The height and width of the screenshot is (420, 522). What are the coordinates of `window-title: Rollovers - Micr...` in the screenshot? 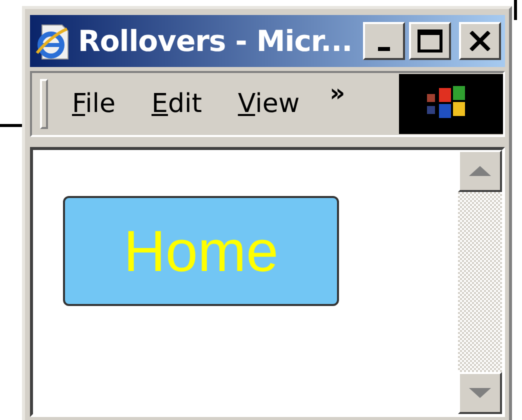 It's located at (216, 41).